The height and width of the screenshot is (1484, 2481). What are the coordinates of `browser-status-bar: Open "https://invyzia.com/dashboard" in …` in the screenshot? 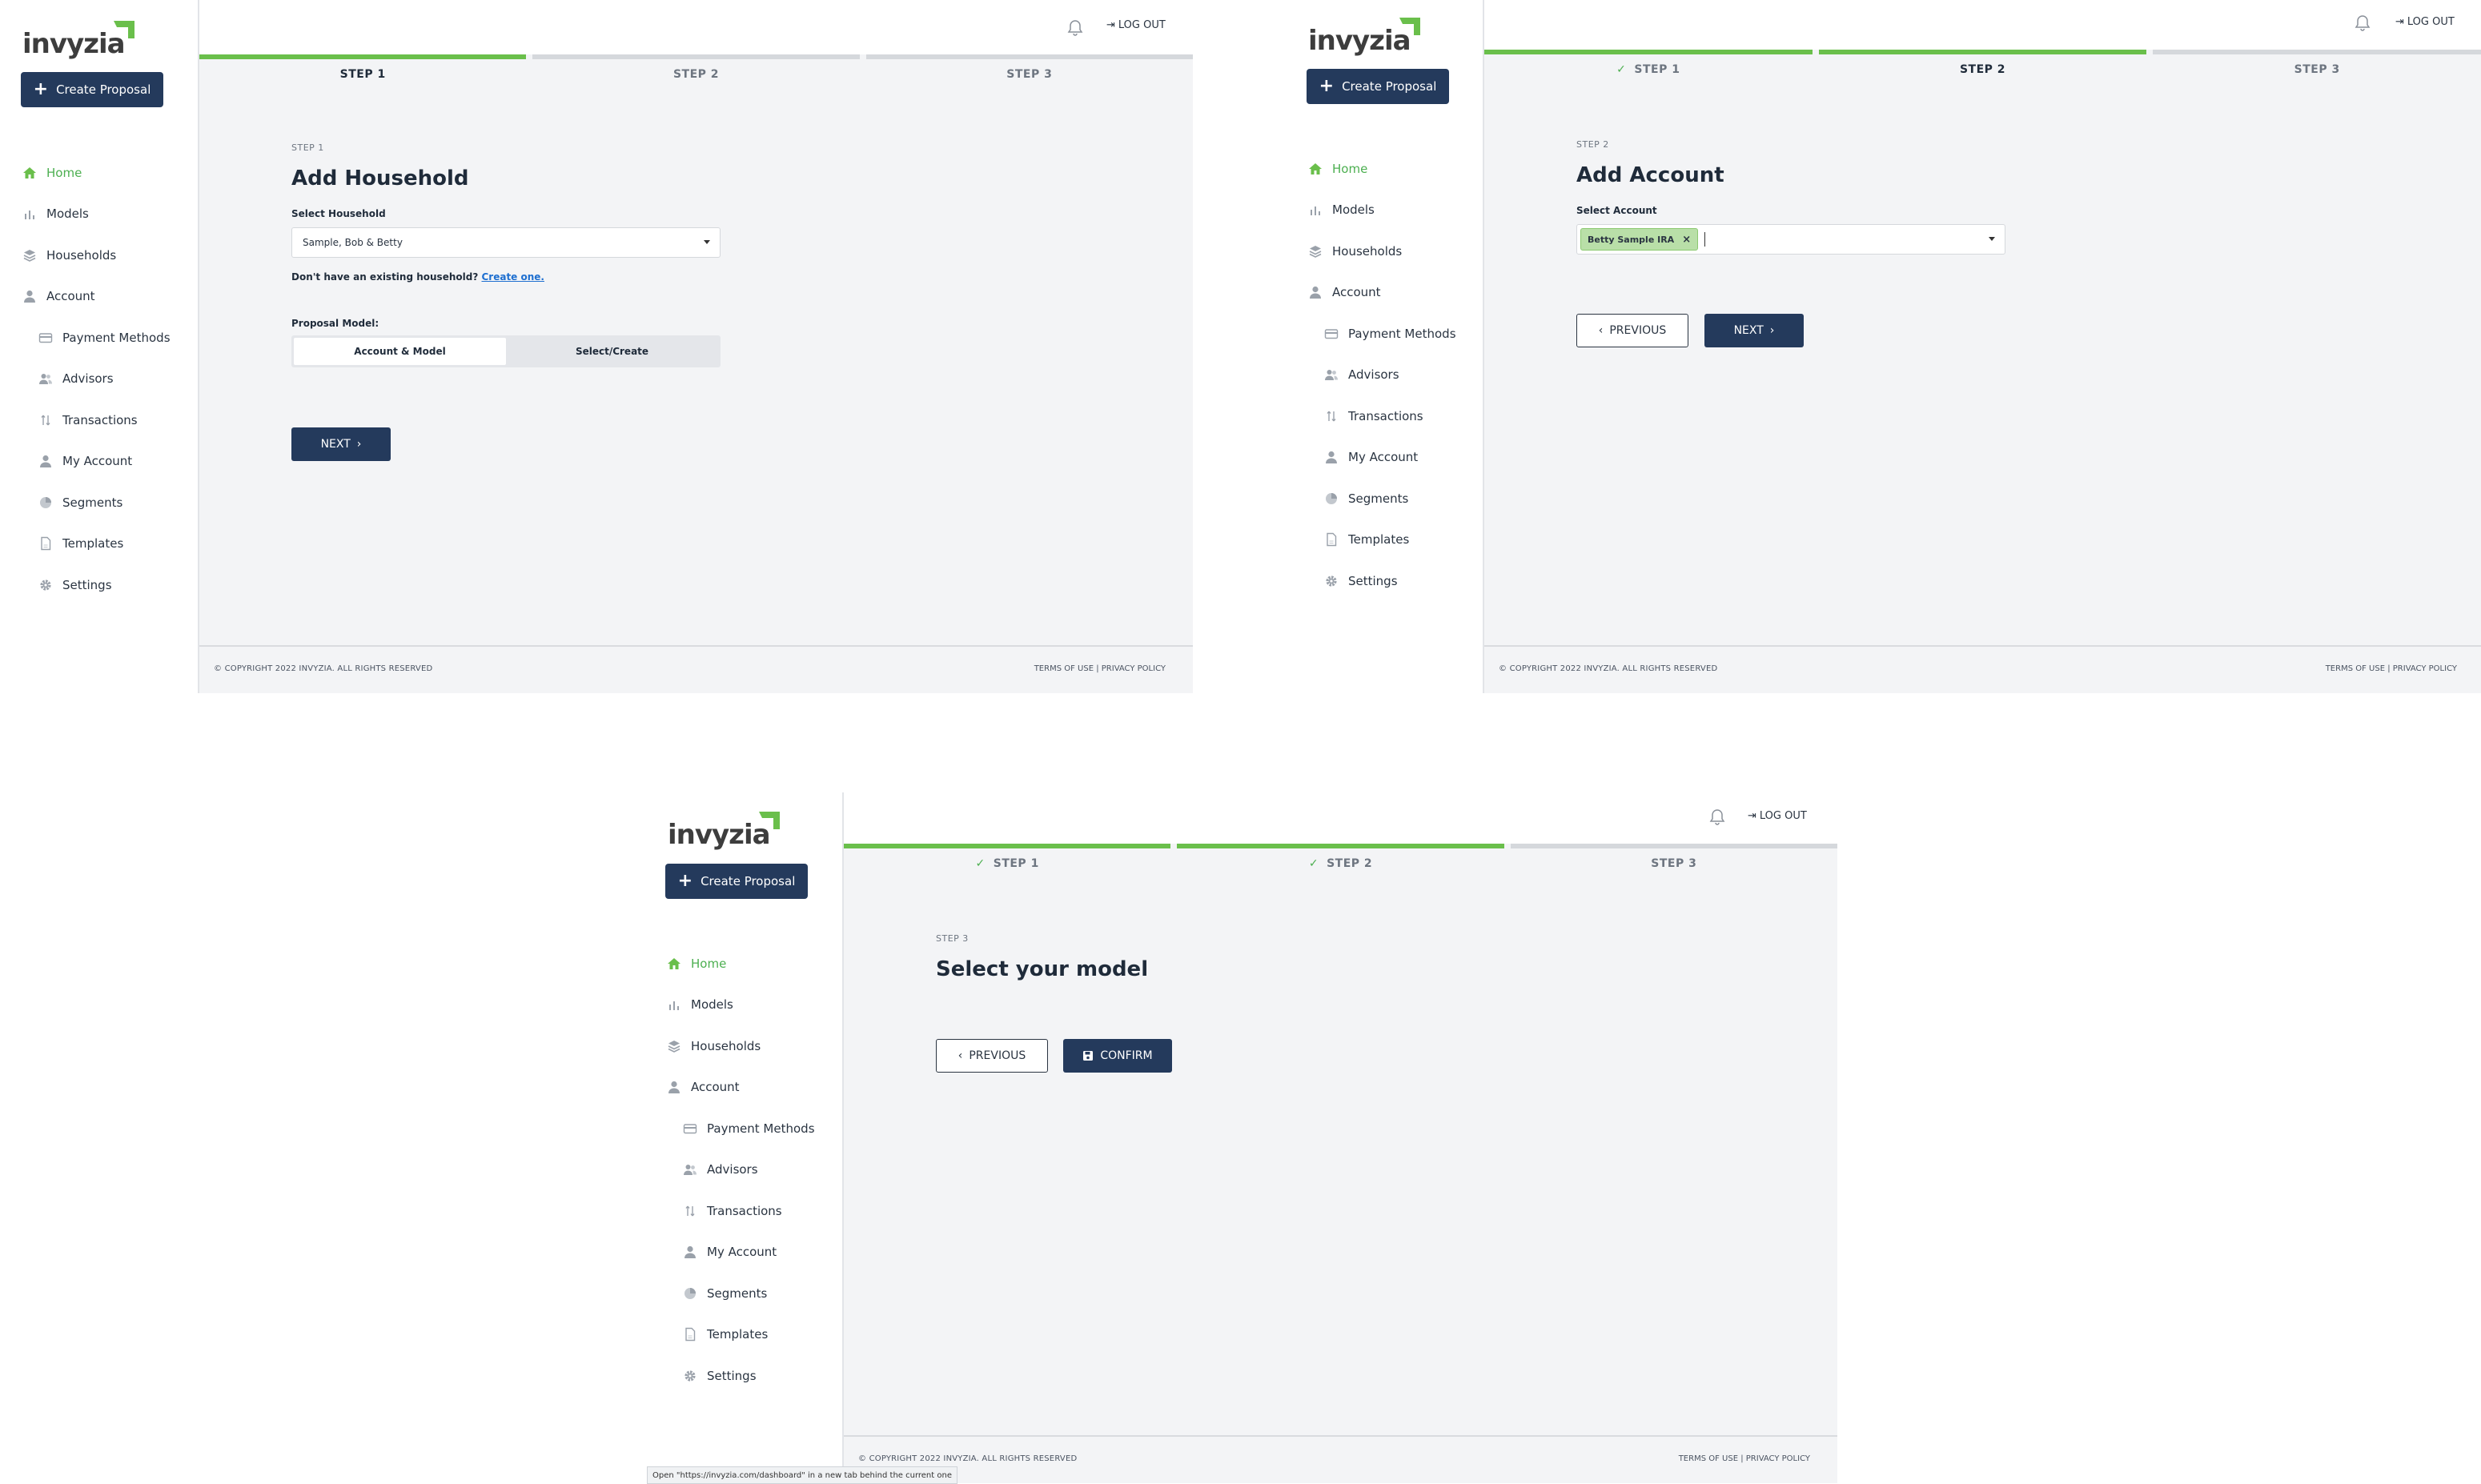 It's located at (802, 1475).